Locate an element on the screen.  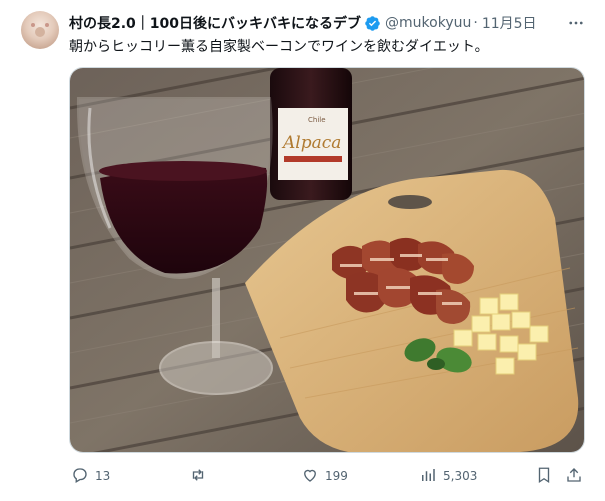
repost-icon is located at coordinates (198, 476).